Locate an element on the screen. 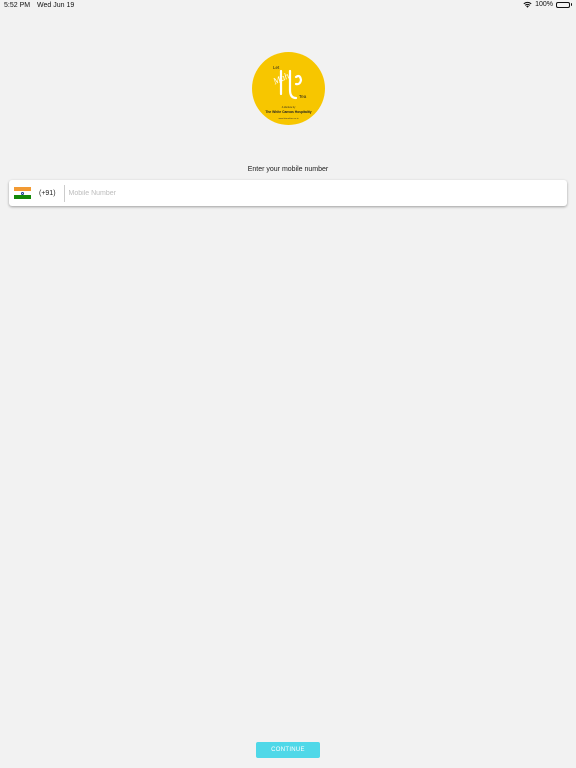 This screenshot has height=768, width=576. india-flag-icon is located at coordinates (22, 193).